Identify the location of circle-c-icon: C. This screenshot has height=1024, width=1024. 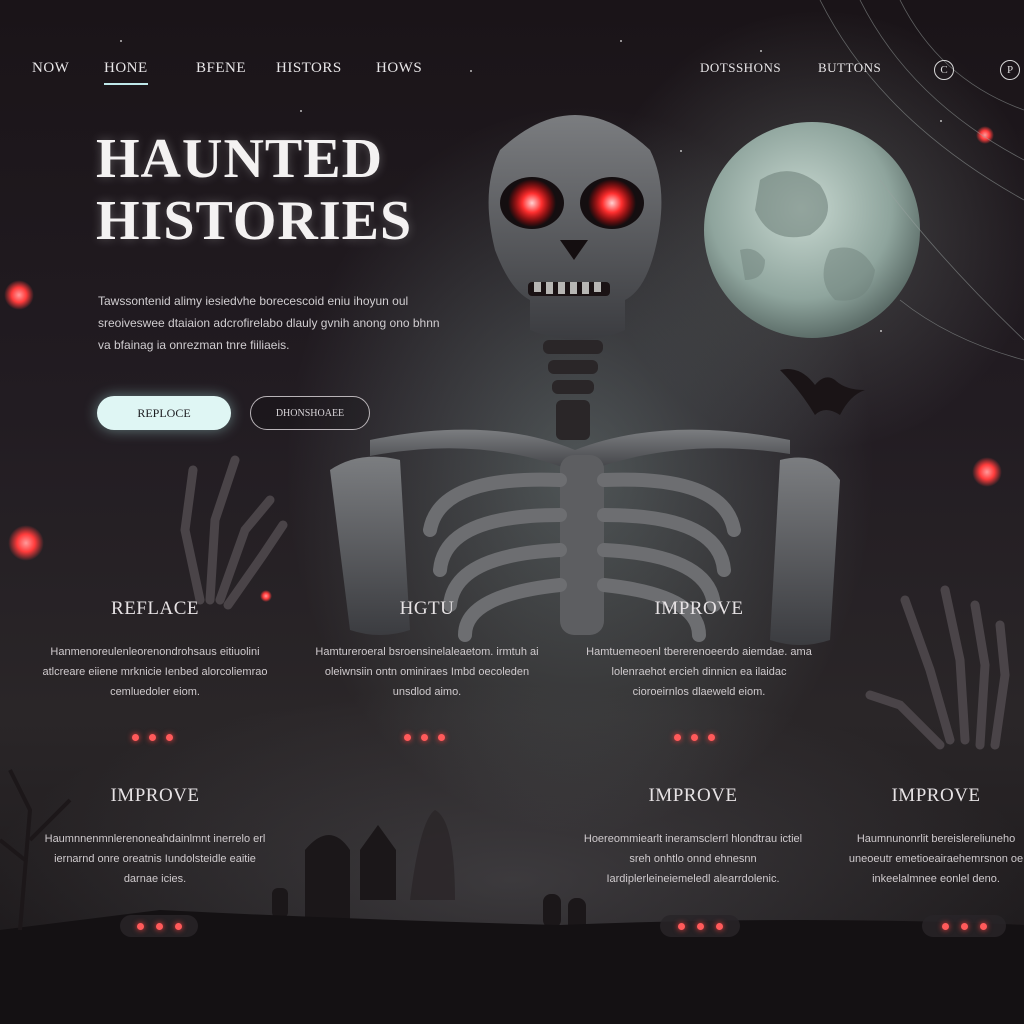
(944, 70).